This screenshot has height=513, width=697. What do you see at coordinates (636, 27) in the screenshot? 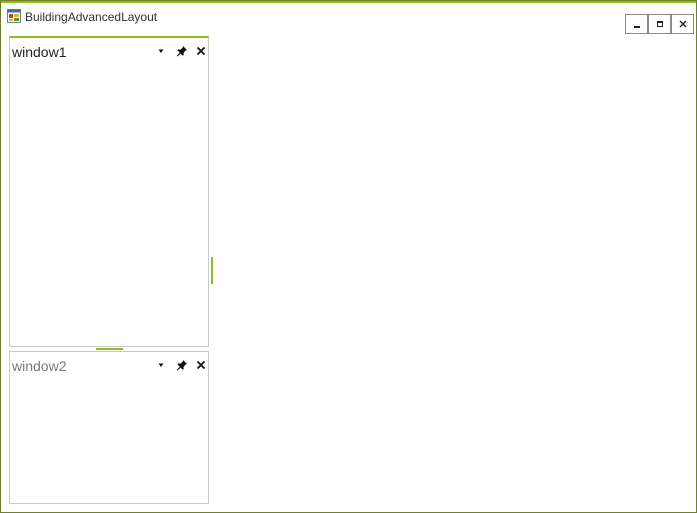
I see `minimize-icon` at bounding box center [636, 27].